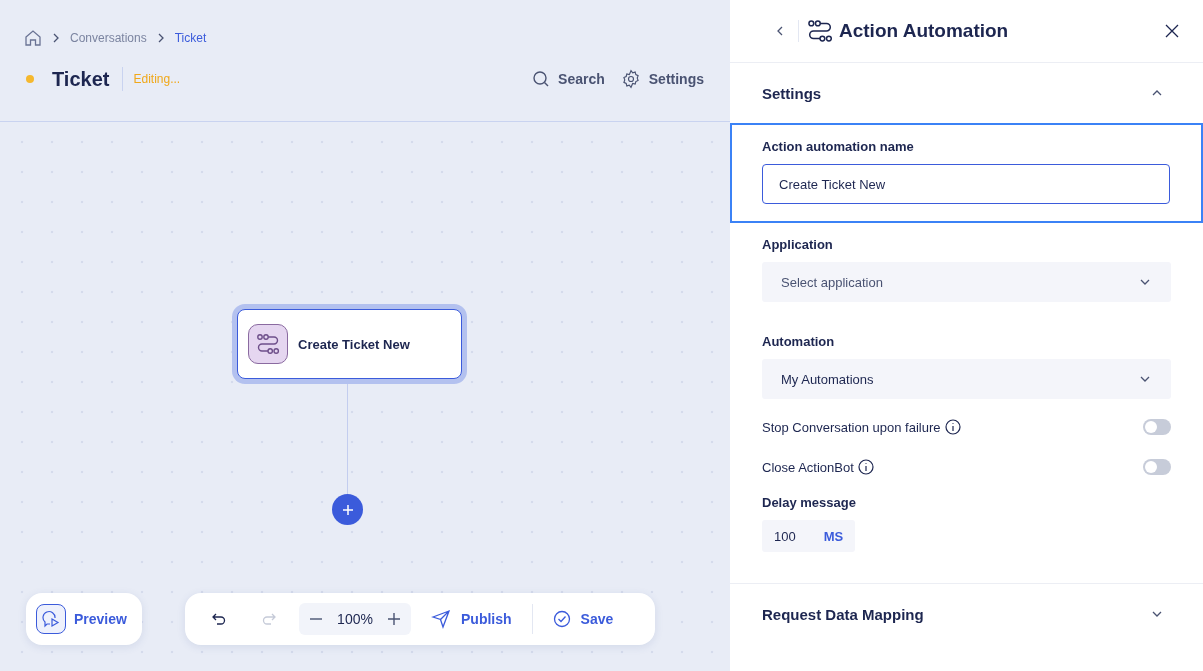  What do you see at coordinates (832, 282) in the screenshot?
I see `dropdown-value: Select application` at bounding box center [832, 282].